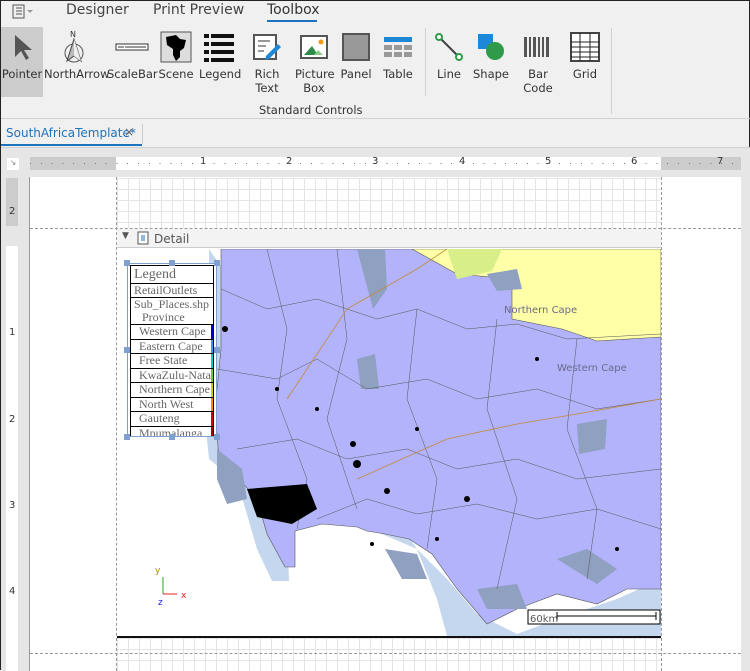  I want to click on page-margin-bottom, so click(385, 653).